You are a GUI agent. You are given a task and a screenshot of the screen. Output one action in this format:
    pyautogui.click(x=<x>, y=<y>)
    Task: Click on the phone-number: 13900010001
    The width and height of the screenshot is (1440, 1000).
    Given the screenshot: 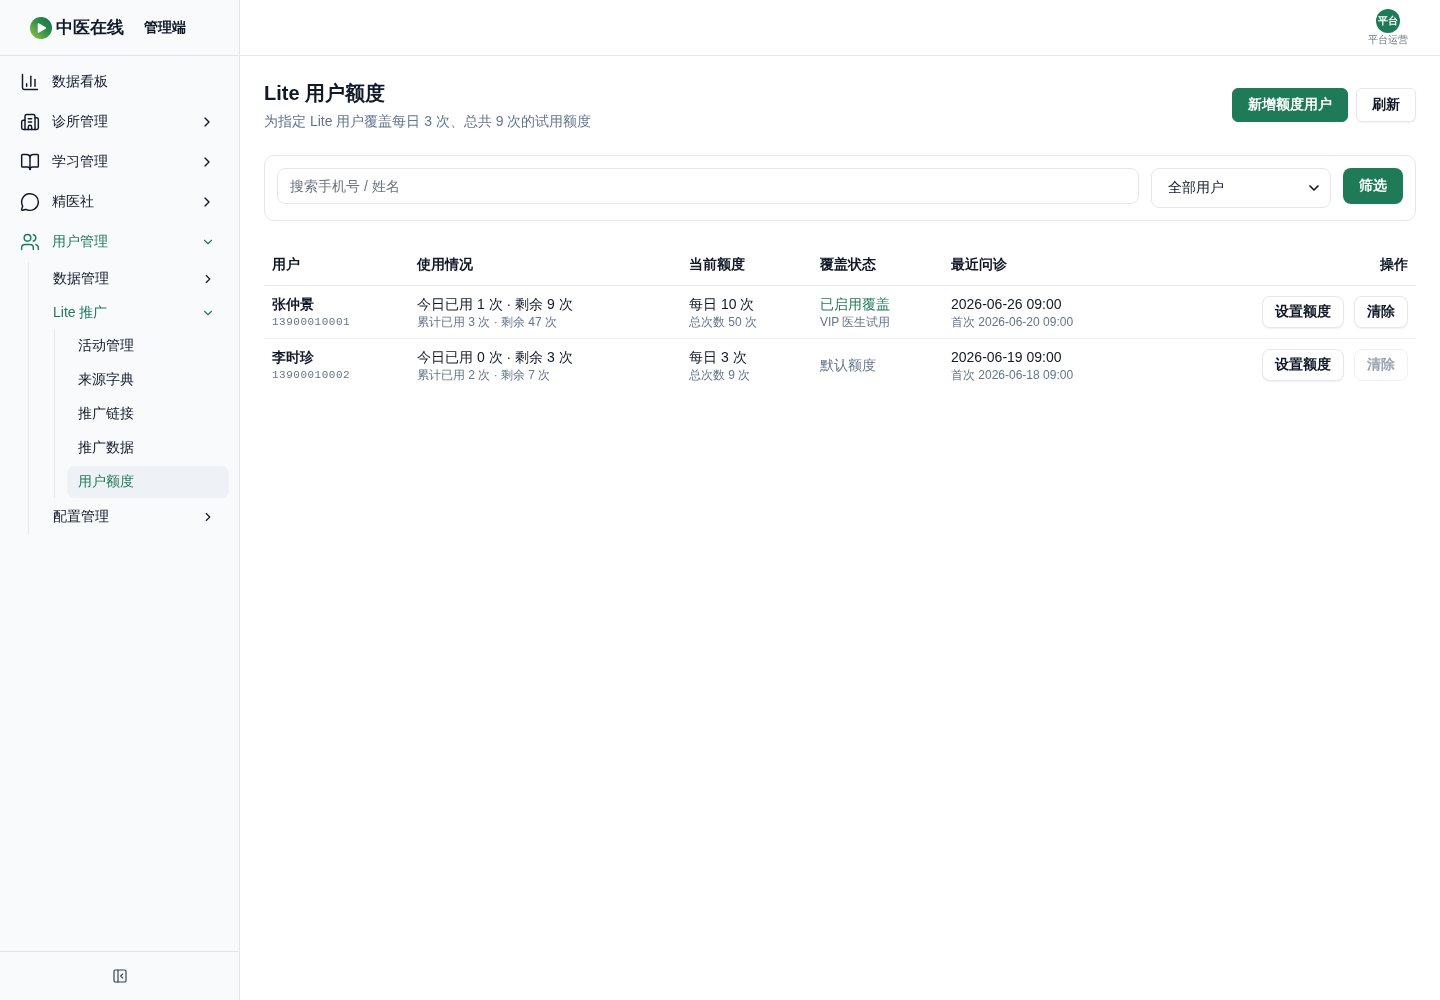 What is the action you would take?
    pyautogui.click(x=312, y=322)
    